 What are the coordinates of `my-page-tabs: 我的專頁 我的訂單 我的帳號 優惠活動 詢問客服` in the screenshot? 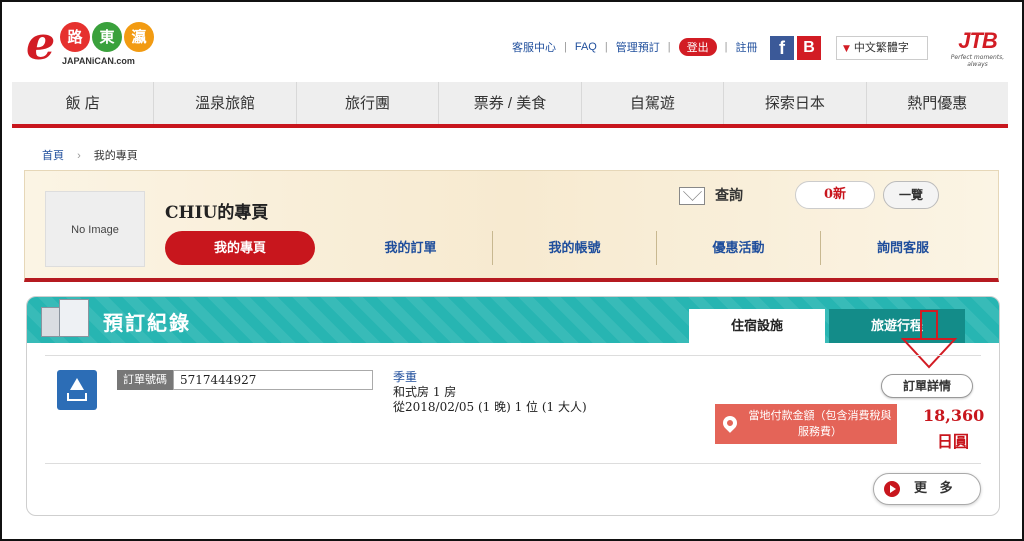 It's located at (575, 248).